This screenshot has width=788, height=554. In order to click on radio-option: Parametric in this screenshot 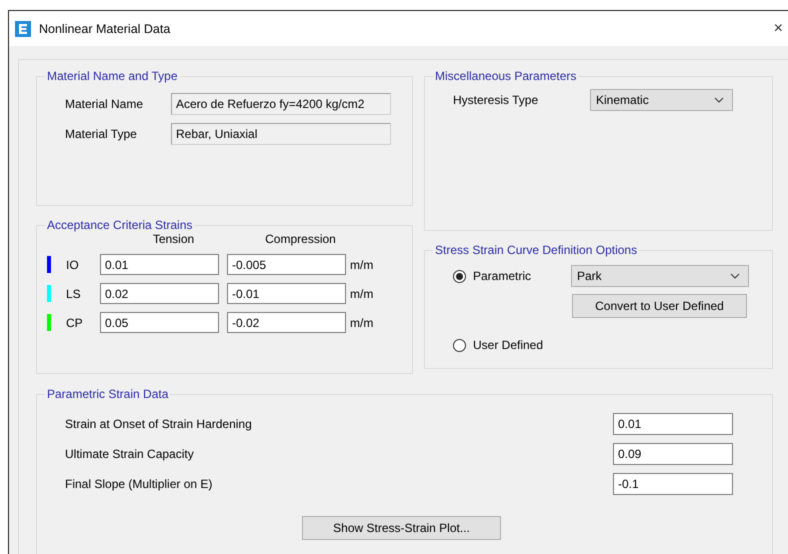, I will do `click(512, 276)`.